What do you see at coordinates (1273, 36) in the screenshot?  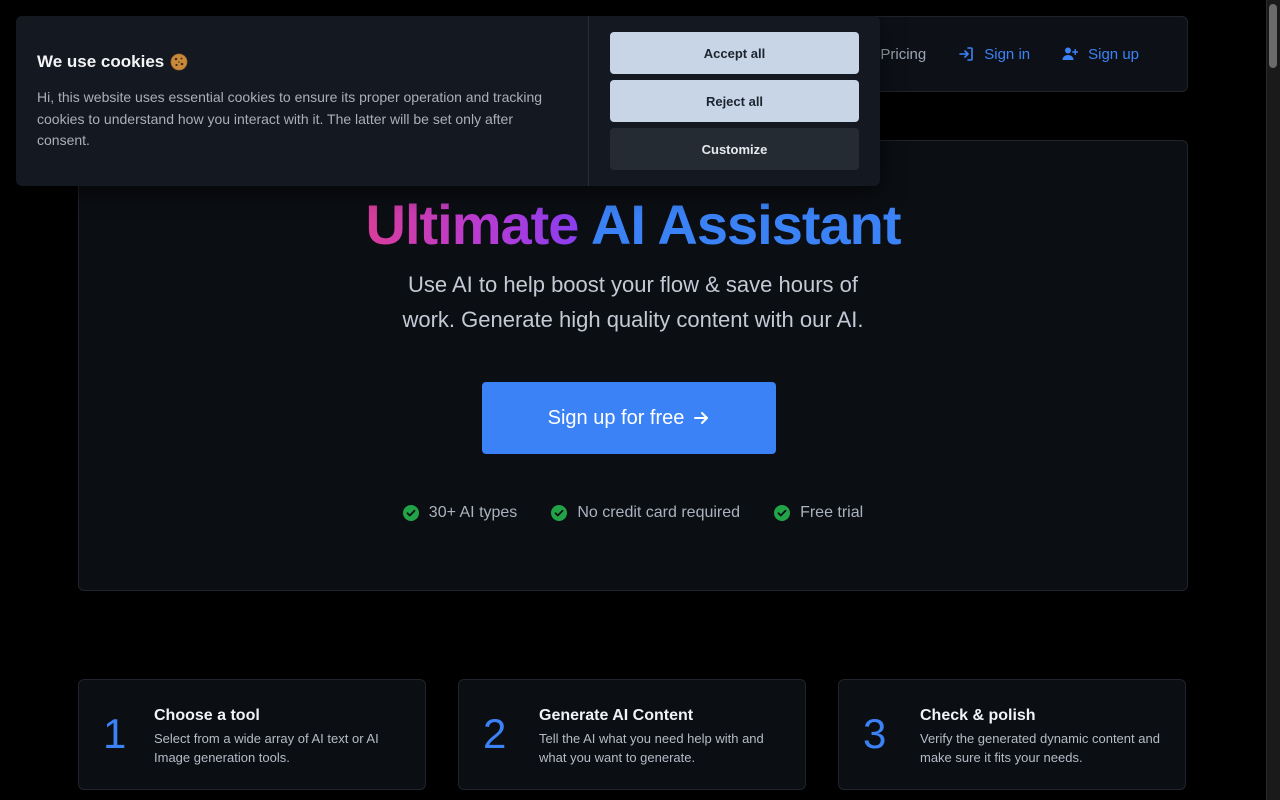 I see `scrollbar-thumb` at bounding box center [1273, 36].